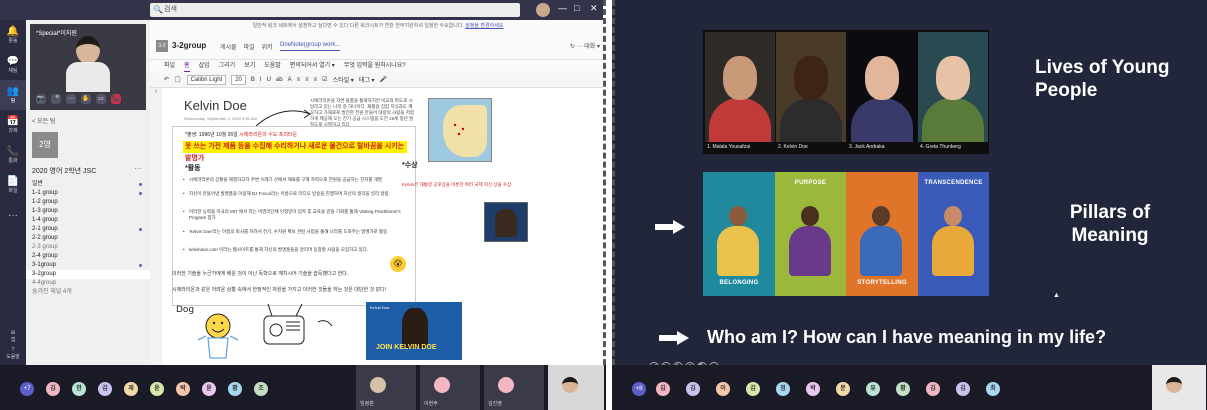  Describe the element at coordinates (131, 389) in the screenshot. I see `participant-avatar: 재` at that location.